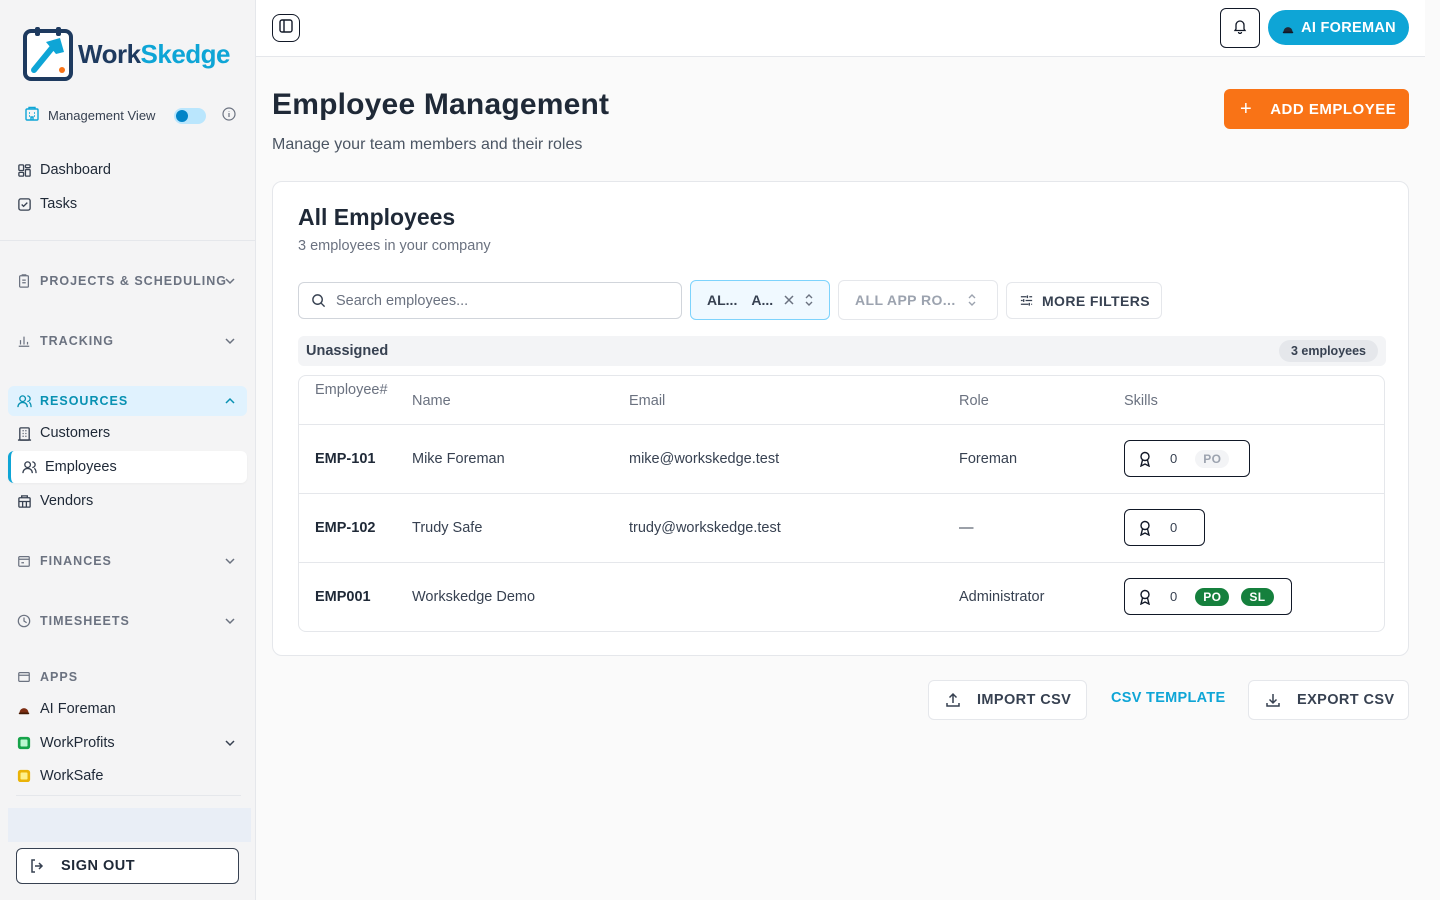 The image size is (1440, 900). Describe the element at coordinates (1096, 300) in the screenshot. I see `more-filters-label: MORE FILTERS` at that location.